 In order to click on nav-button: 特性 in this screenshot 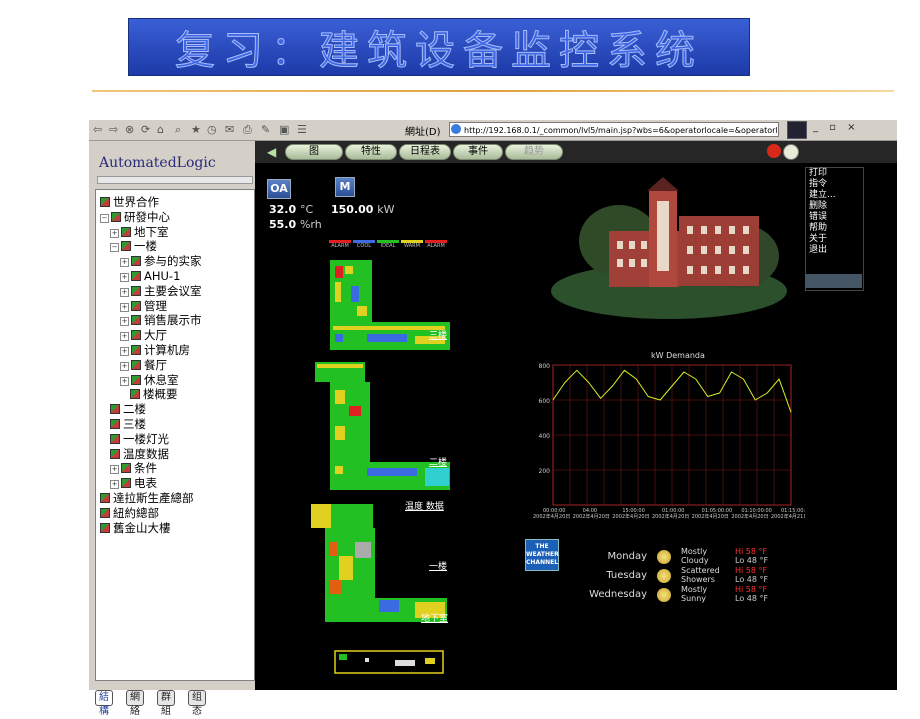, I will do `click(371, 152)`.